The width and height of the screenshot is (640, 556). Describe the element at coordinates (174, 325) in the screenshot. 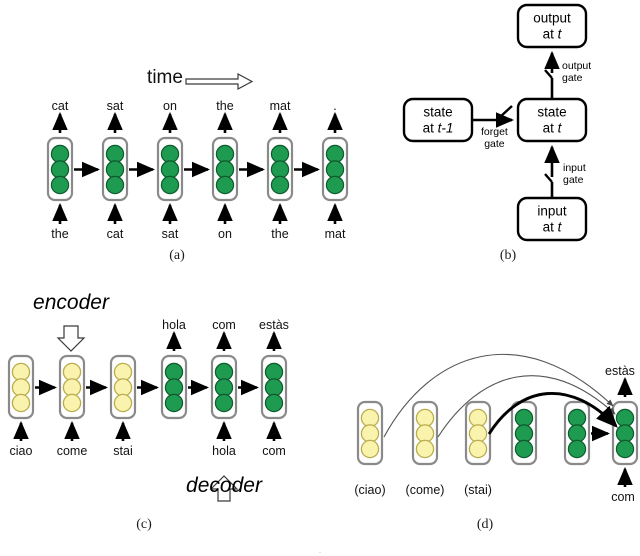

I see `panel-c-output-3: hola` at that location.